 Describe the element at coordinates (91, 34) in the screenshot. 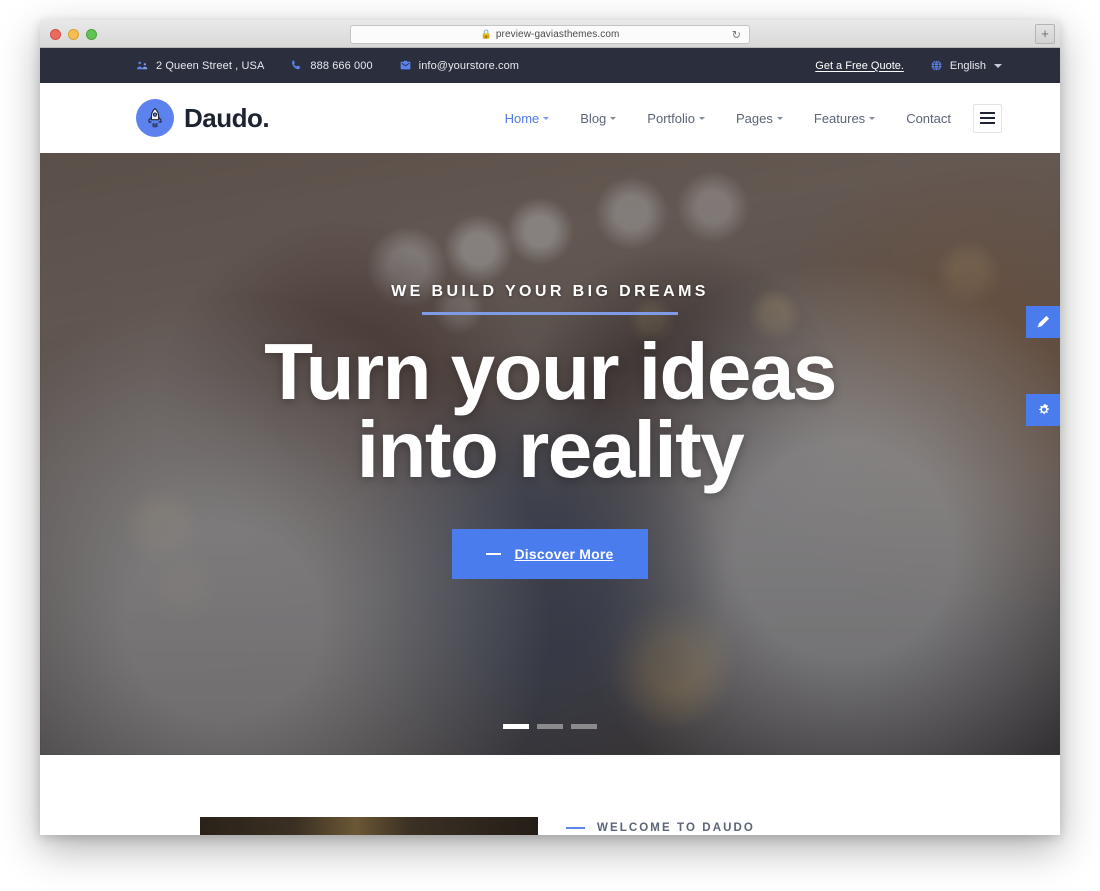

I see `maximize-window-button` at that location.